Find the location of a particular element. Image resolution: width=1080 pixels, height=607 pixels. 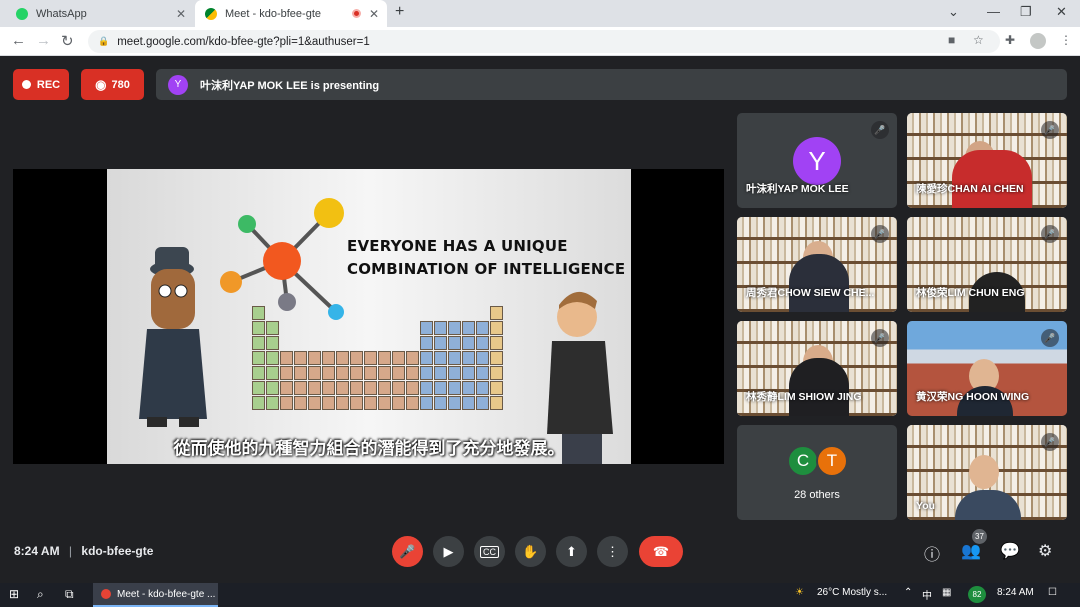

info-icon: ⓘ is located at coordinates (932, 553).